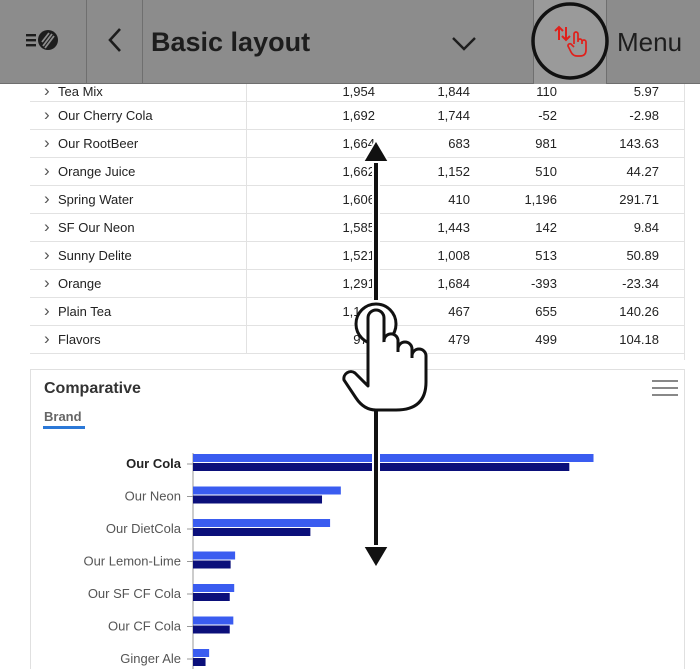  What do you see at coordinates (426, 311) in the screenshot?
I see `value-cell-c2: 467` at bounding box center [426, 311].